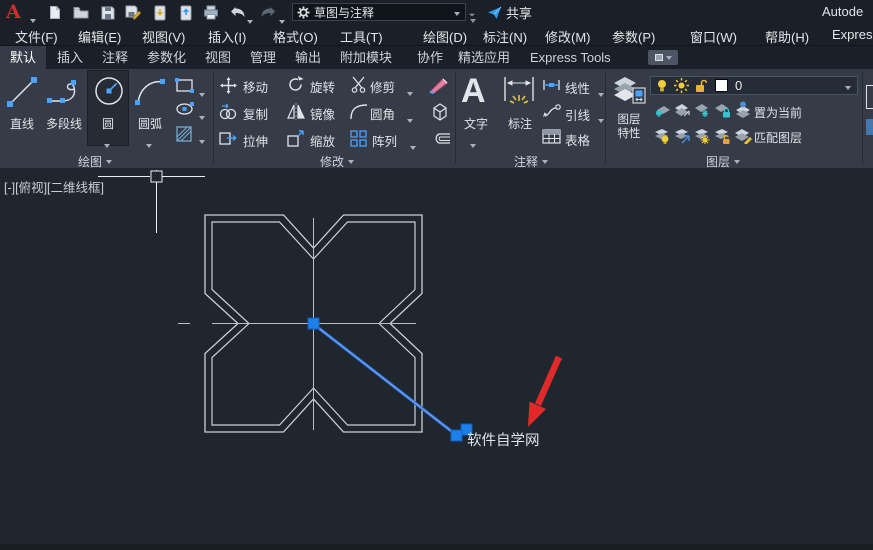  Describe the element at coordinates (577, 139) in the screenshot. I see `table-label: 表格` at that location.